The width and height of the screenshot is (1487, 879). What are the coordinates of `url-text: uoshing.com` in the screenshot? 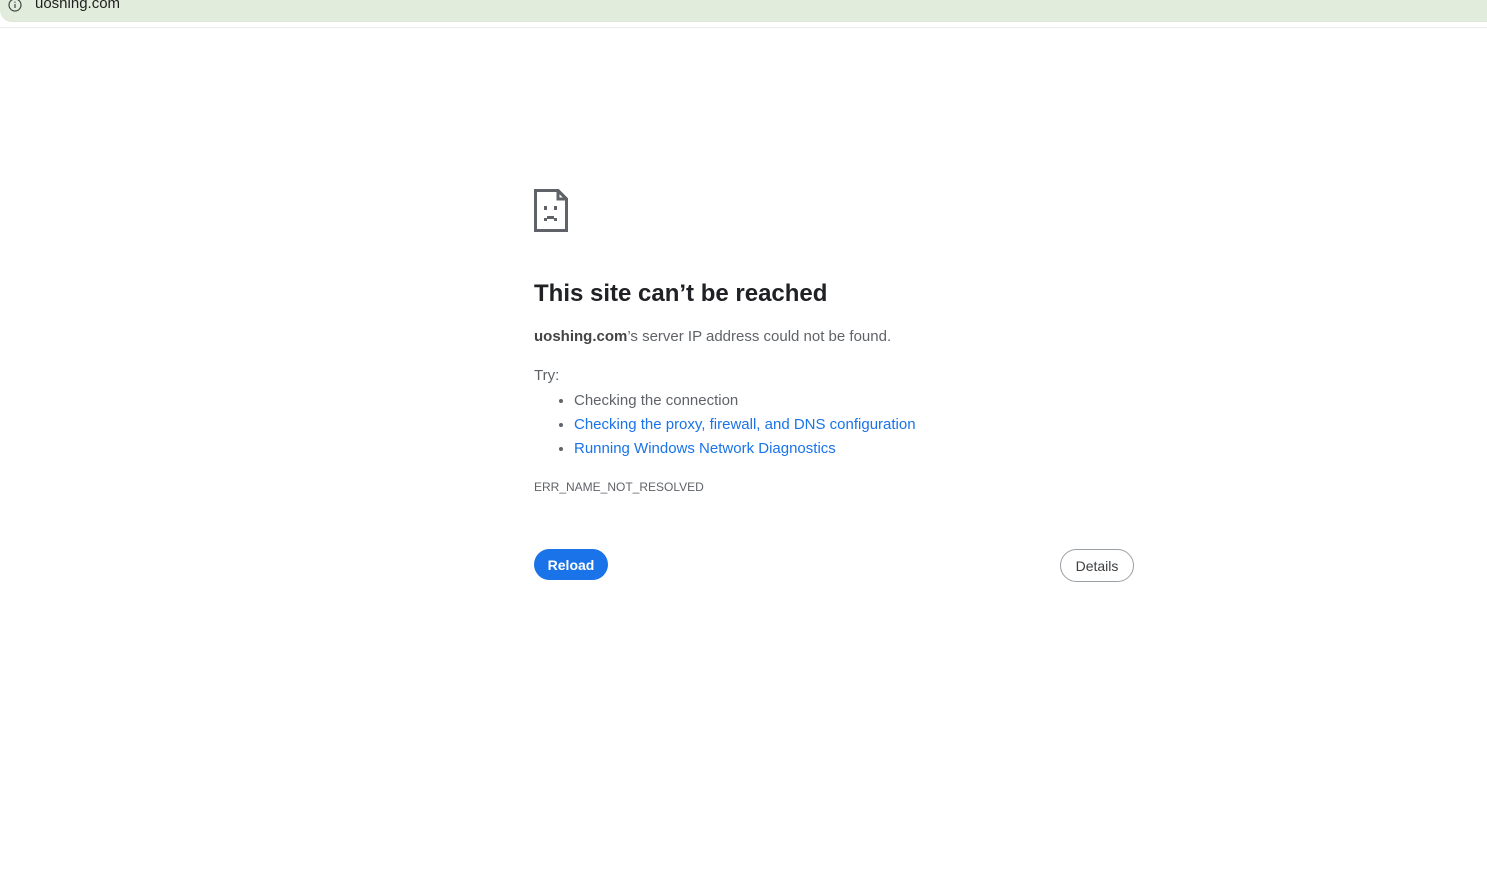 It's located at (77, 6).